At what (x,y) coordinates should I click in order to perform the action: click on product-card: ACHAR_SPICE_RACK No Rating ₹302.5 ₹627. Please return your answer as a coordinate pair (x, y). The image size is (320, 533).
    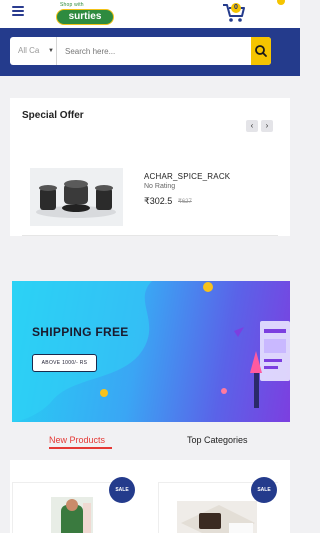
    Looking at the image, I should click on (150, 198).